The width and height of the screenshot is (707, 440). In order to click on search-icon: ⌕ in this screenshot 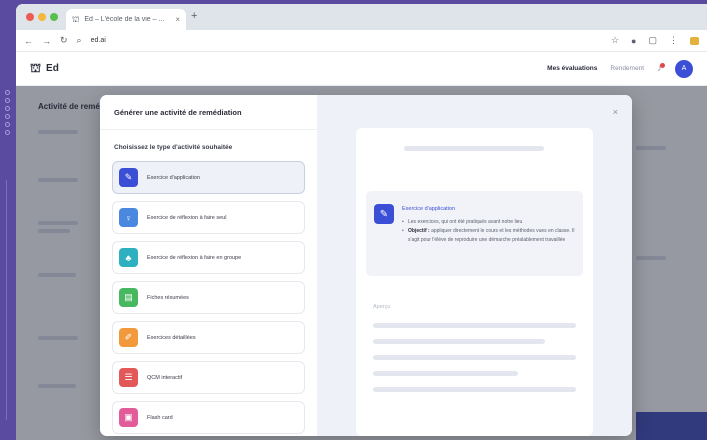, I will do `click(79, 40)`.